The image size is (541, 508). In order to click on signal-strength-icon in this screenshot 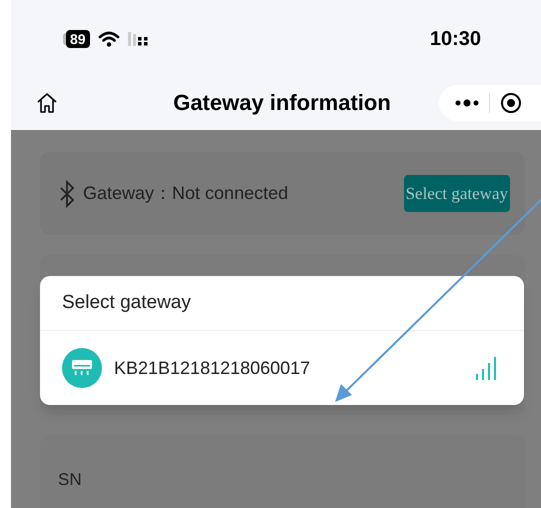, I will do `click(487, 368)`.